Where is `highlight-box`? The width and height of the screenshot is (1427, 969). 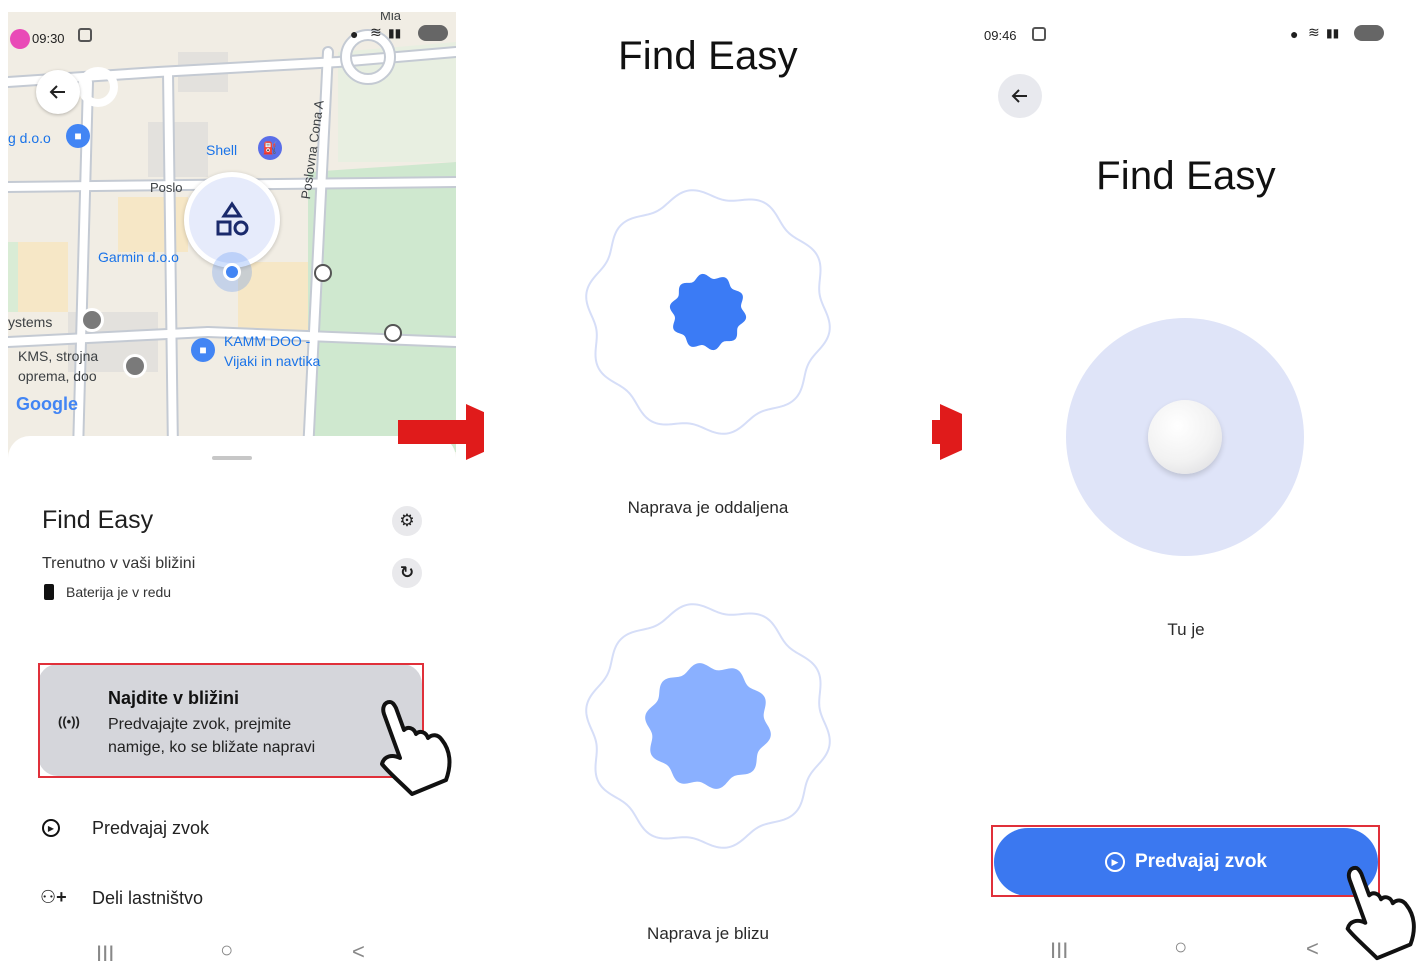 highlight-box is located at coordinates (231, 720).